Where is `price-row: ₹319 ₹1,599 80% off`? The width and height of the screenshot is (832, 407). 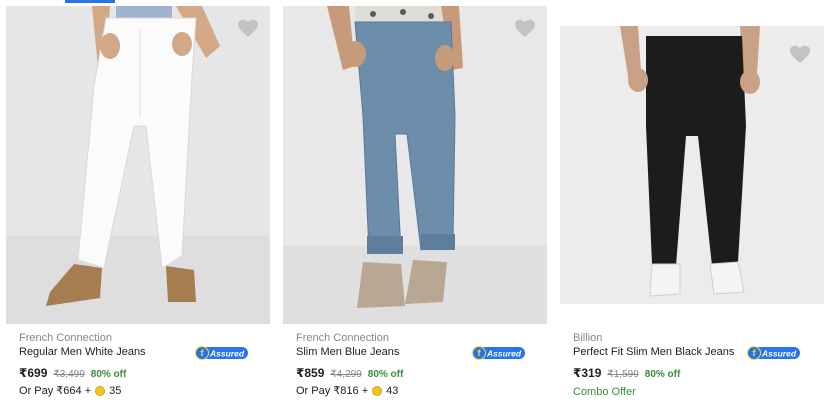
price-row: ₹319 ₹1,599 80% off is located at coordinates (626, 373).